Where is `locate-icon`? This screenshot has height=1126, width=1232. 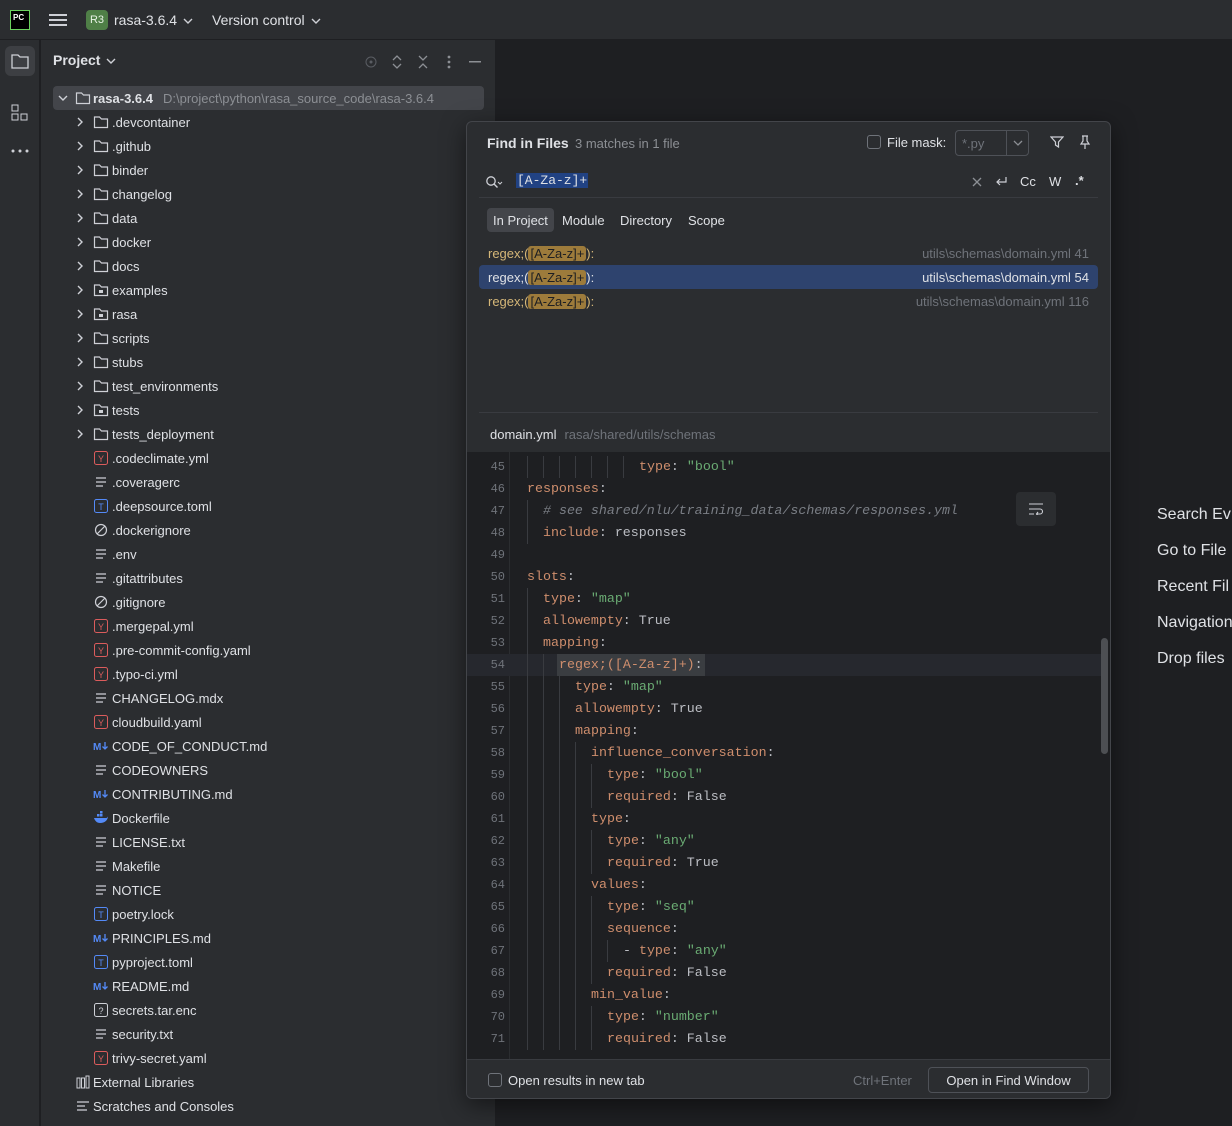 locate-icon is located at coordinates (371, 62).